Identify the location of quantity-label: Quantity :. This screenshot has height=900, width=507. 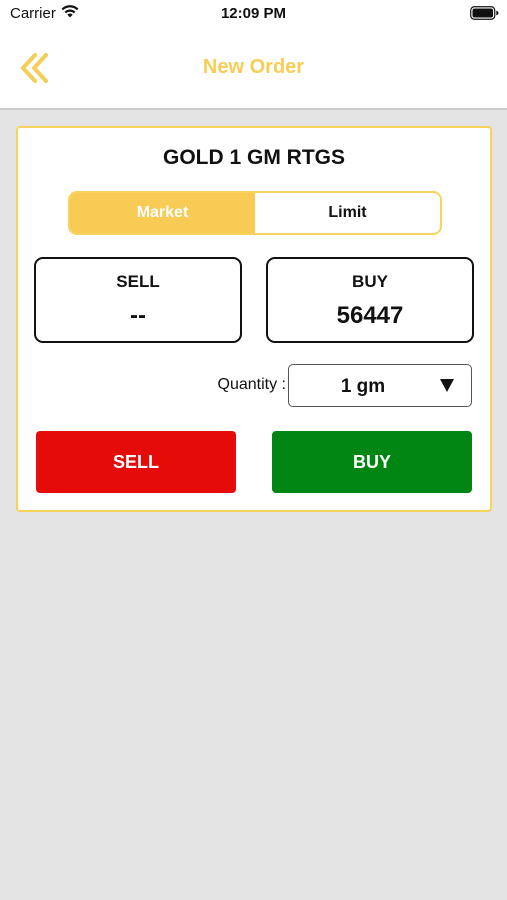
(251, 384).